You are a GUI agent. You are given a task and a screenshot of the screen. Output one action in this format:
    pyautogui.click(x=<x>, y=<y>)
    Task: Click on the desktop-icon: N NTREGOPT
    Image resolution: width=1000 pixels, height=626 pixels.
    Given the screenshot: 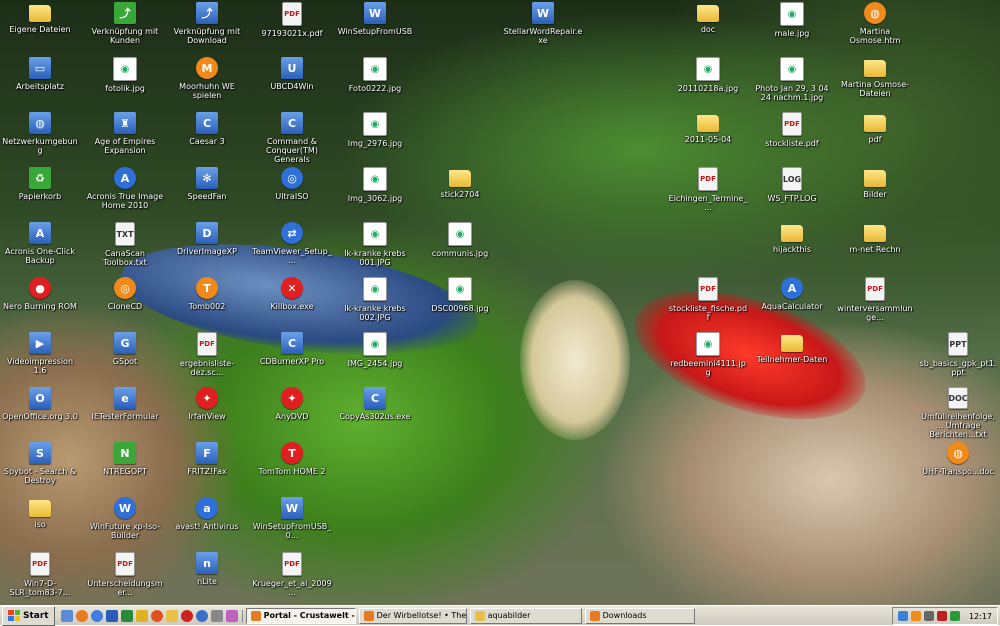 What is the action you would take?
    pyautogui.click(x=125, y=468)
    